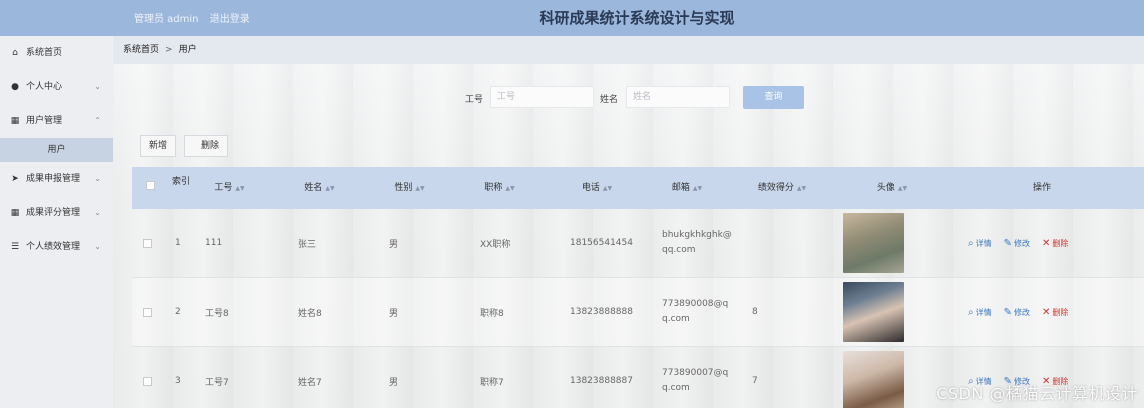  I want to click on chevron-up-icon: ⌃, so click(97, 120).